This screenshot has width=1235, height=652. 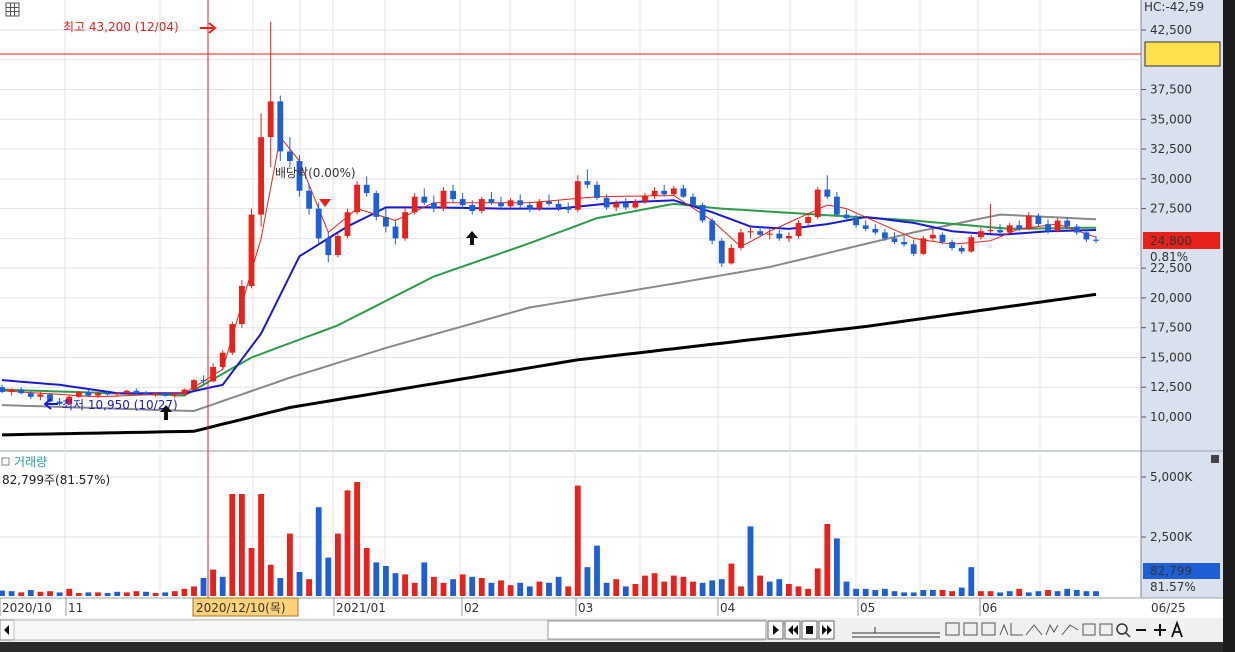 What do you see at coordinates (56, 480) in the screenshot?
I see `volume-legend-value: 82,799주(81.57%)` at bounding box center [56, 480].